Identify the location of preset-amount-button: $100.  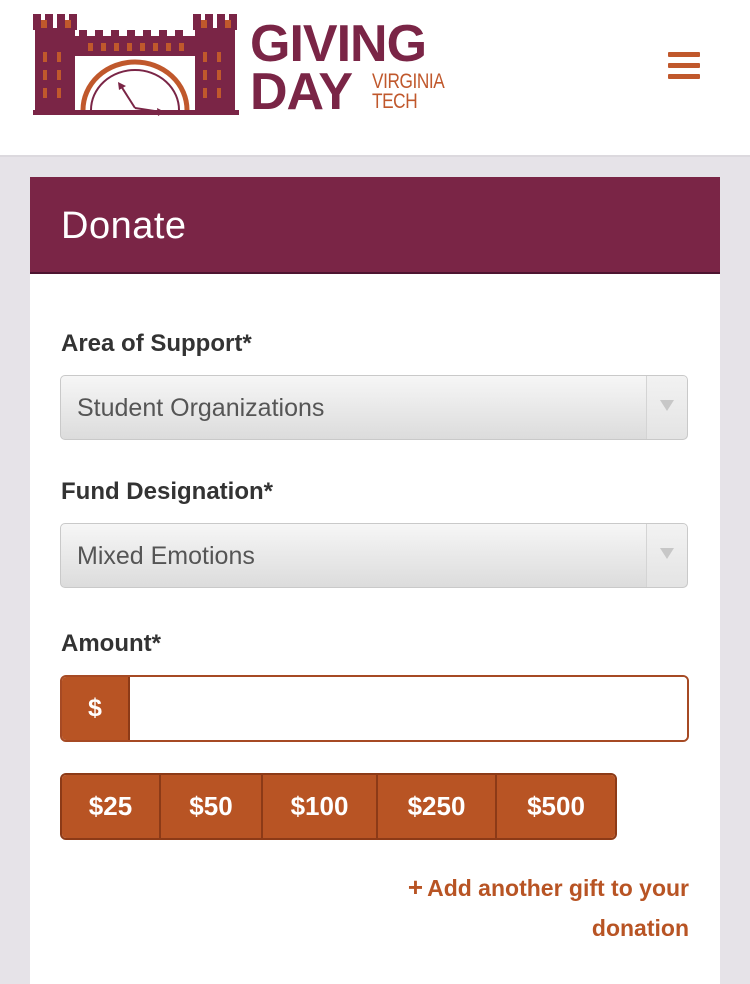
(320, 806).